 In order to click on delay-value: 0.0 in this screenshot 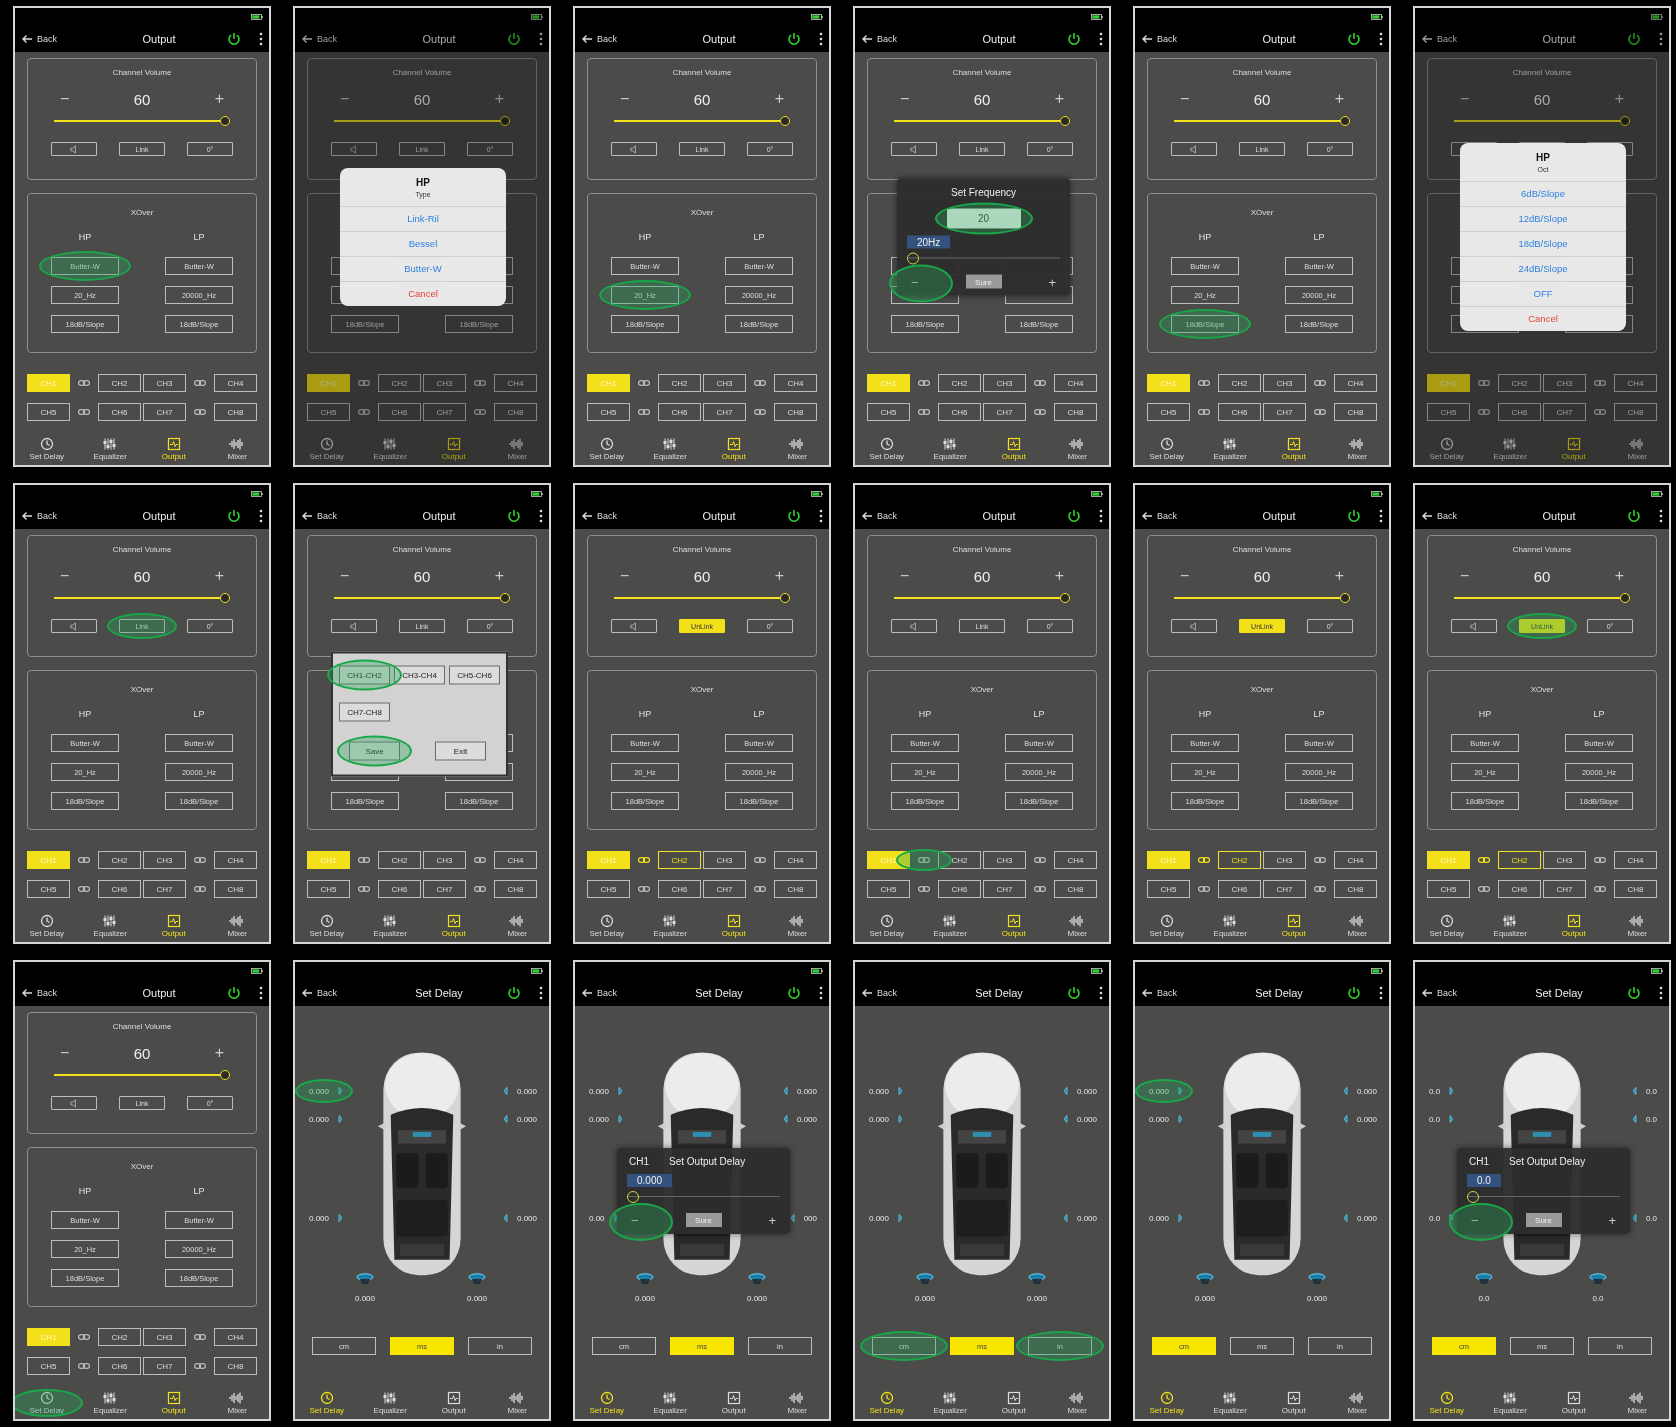, I will do `click(1484, 1298)`.